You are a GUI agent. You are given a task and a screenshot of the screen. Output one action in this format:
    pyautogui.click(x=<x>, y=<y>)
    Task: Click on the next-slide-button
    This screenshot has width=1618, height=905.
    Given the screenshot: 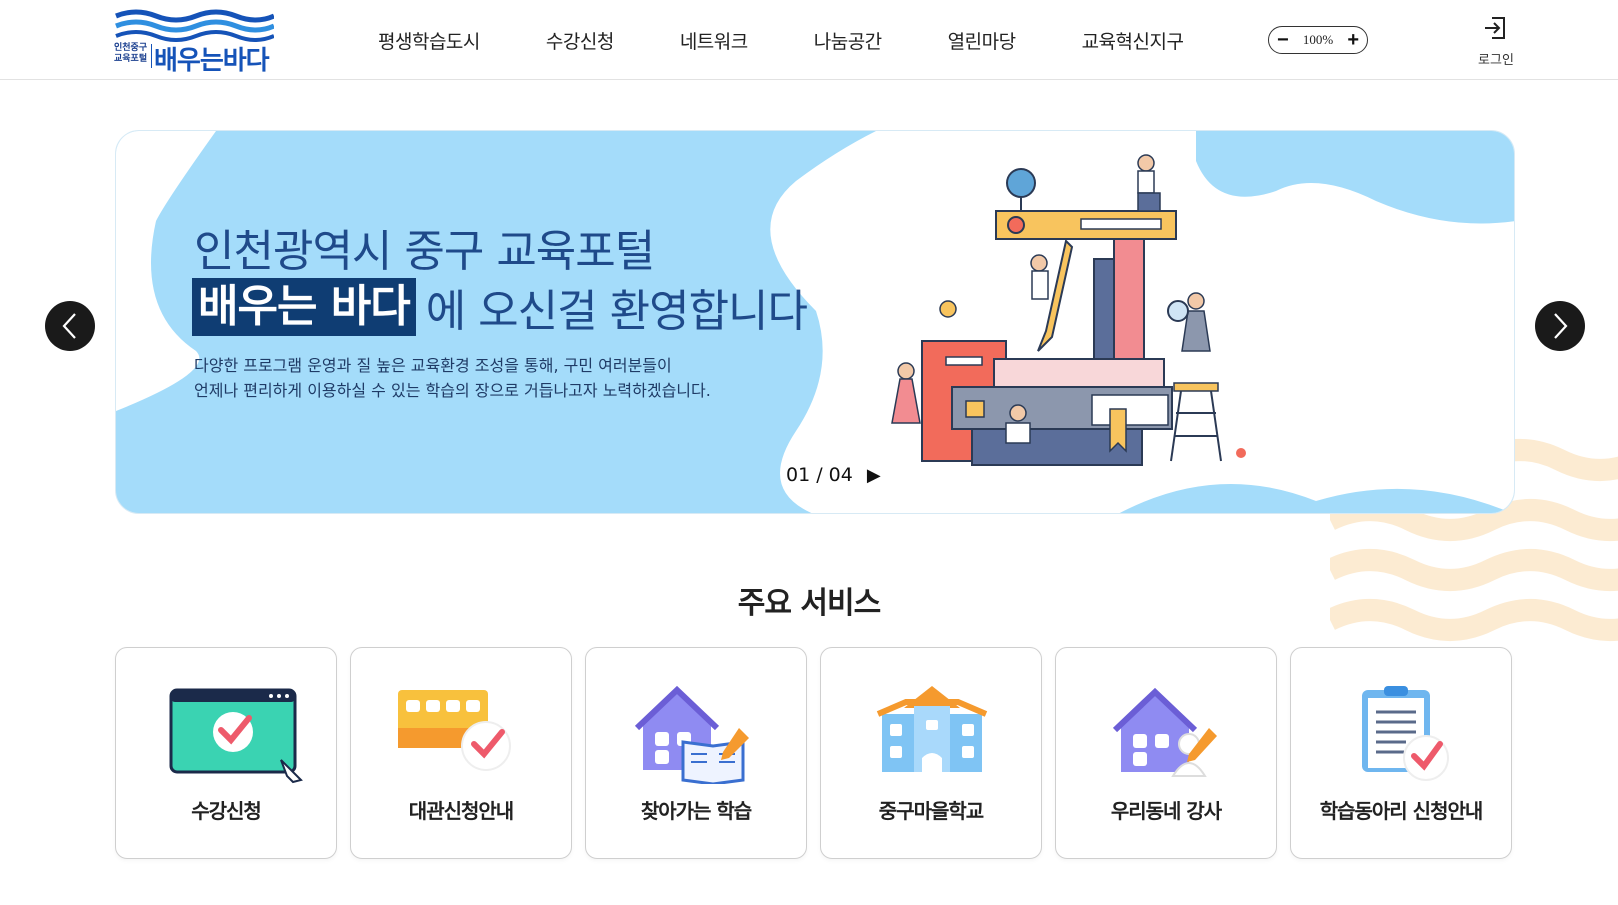 What is the action you would take?
    pyautogui.click(x=1560, y=326)
    